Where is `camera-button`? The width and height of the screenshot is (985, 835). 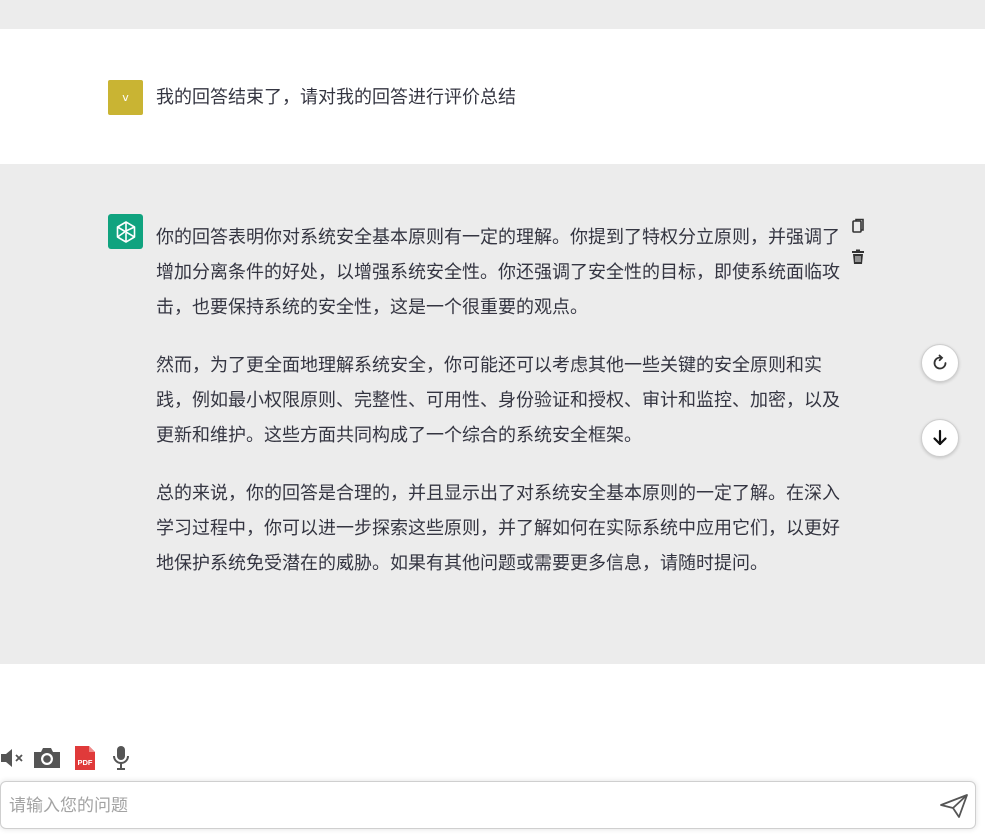
camera-button is located at coordinates (47, 758).